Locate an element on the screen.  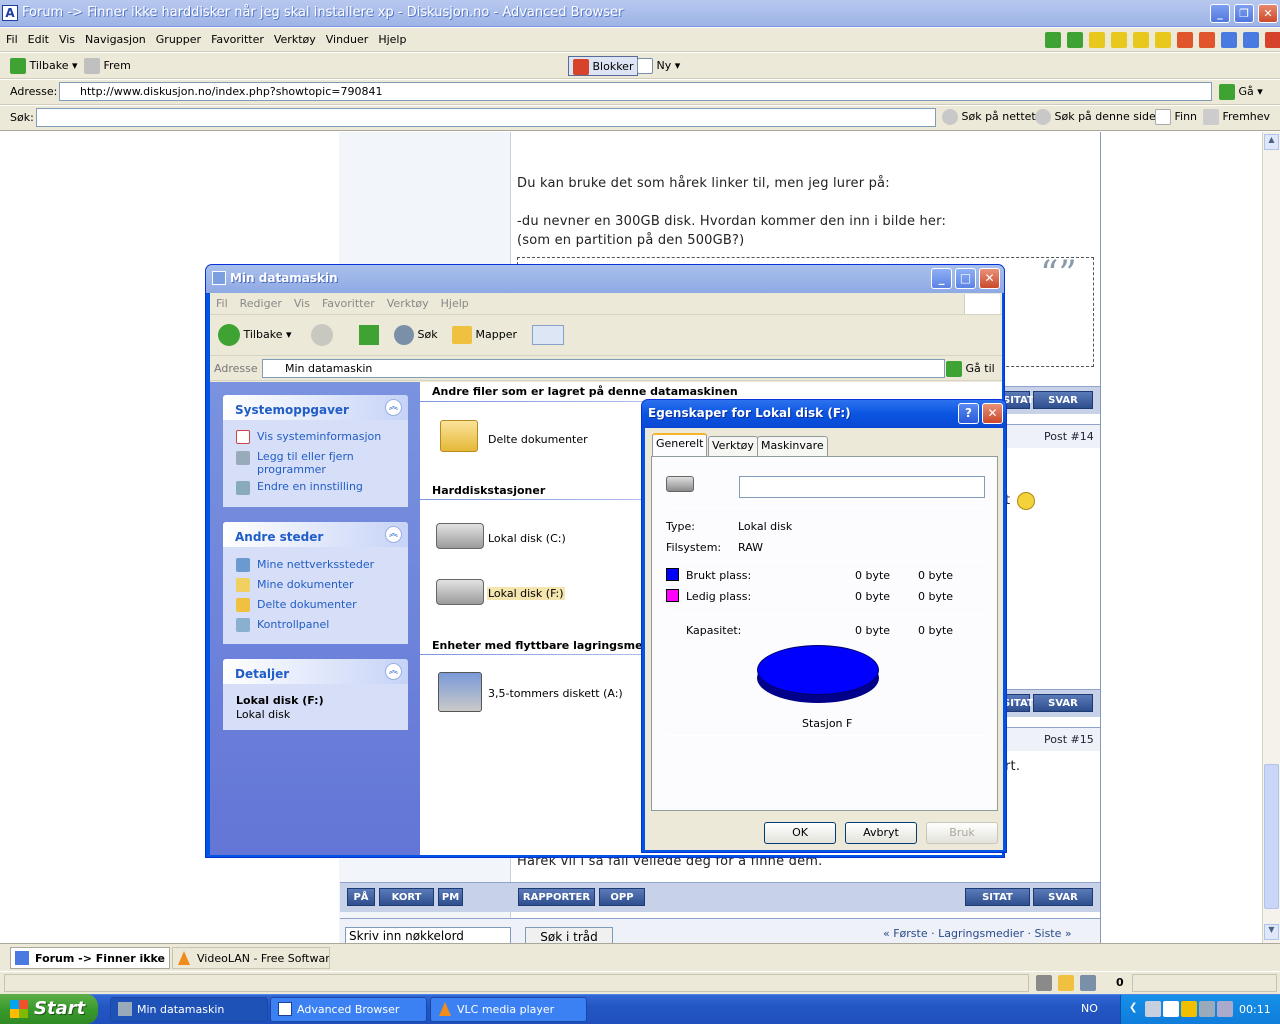
volume-name-input is located at coordinates (862, 487).